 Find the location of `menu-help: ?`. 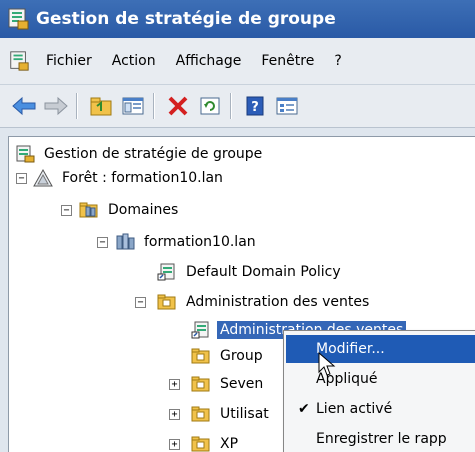

menu-help: ? is located at coordinates (337, 61).